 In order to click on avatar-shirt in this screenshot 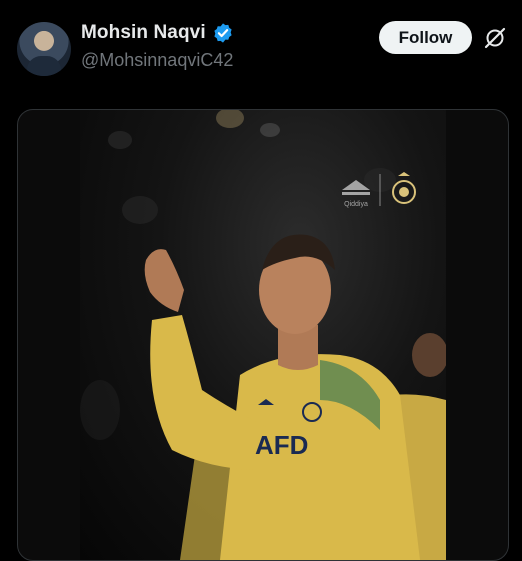, I will do `click(44, 66)`.